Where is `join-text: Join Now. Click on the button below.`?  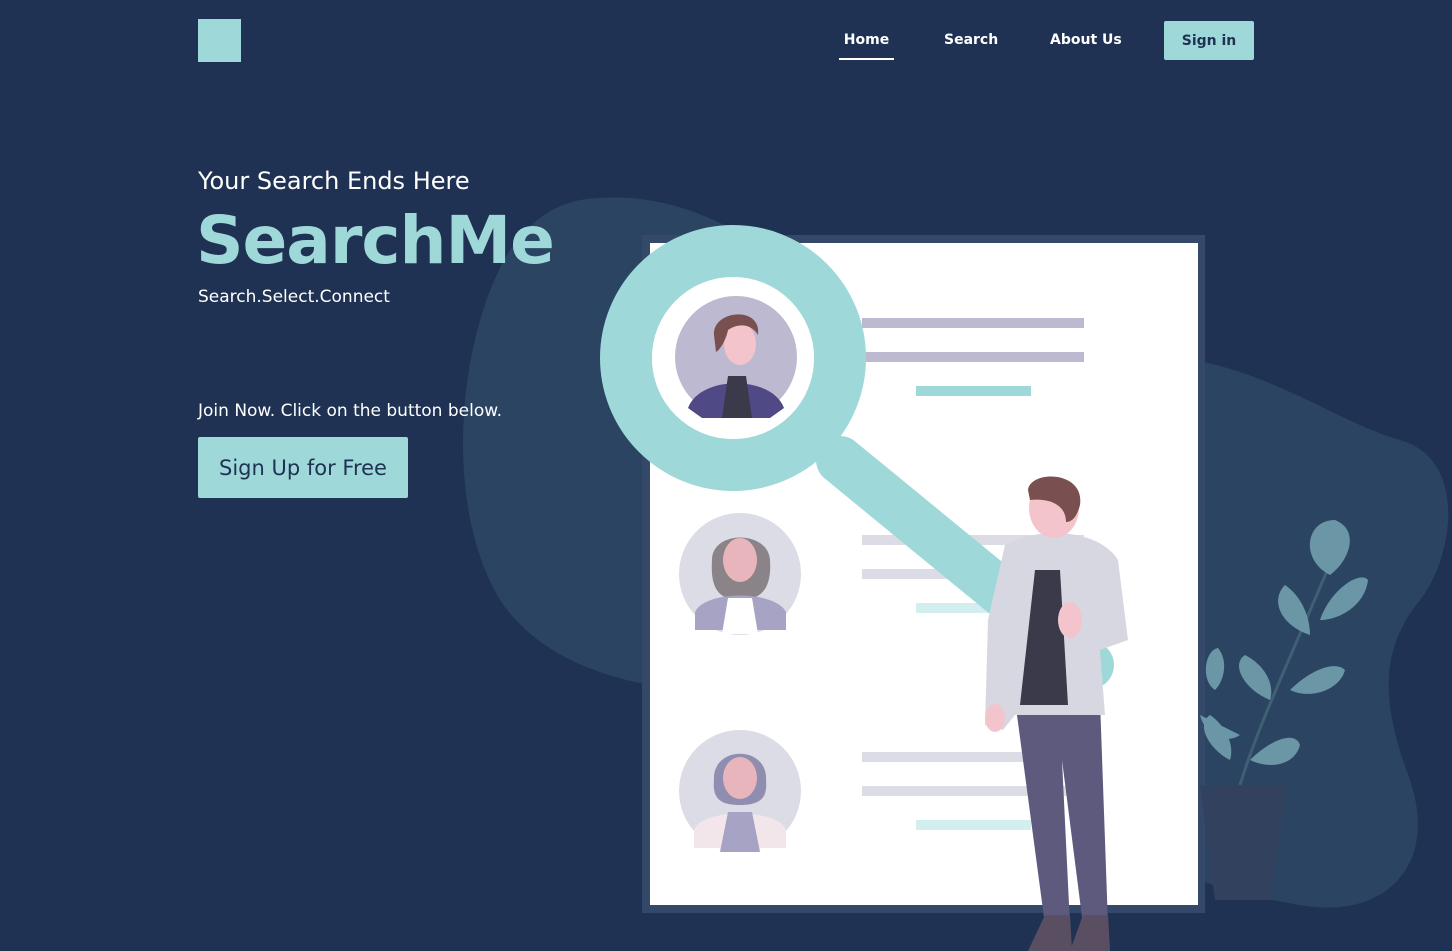
join-text: Join Now. Click on the button below. is located at coordinates (350, 411).